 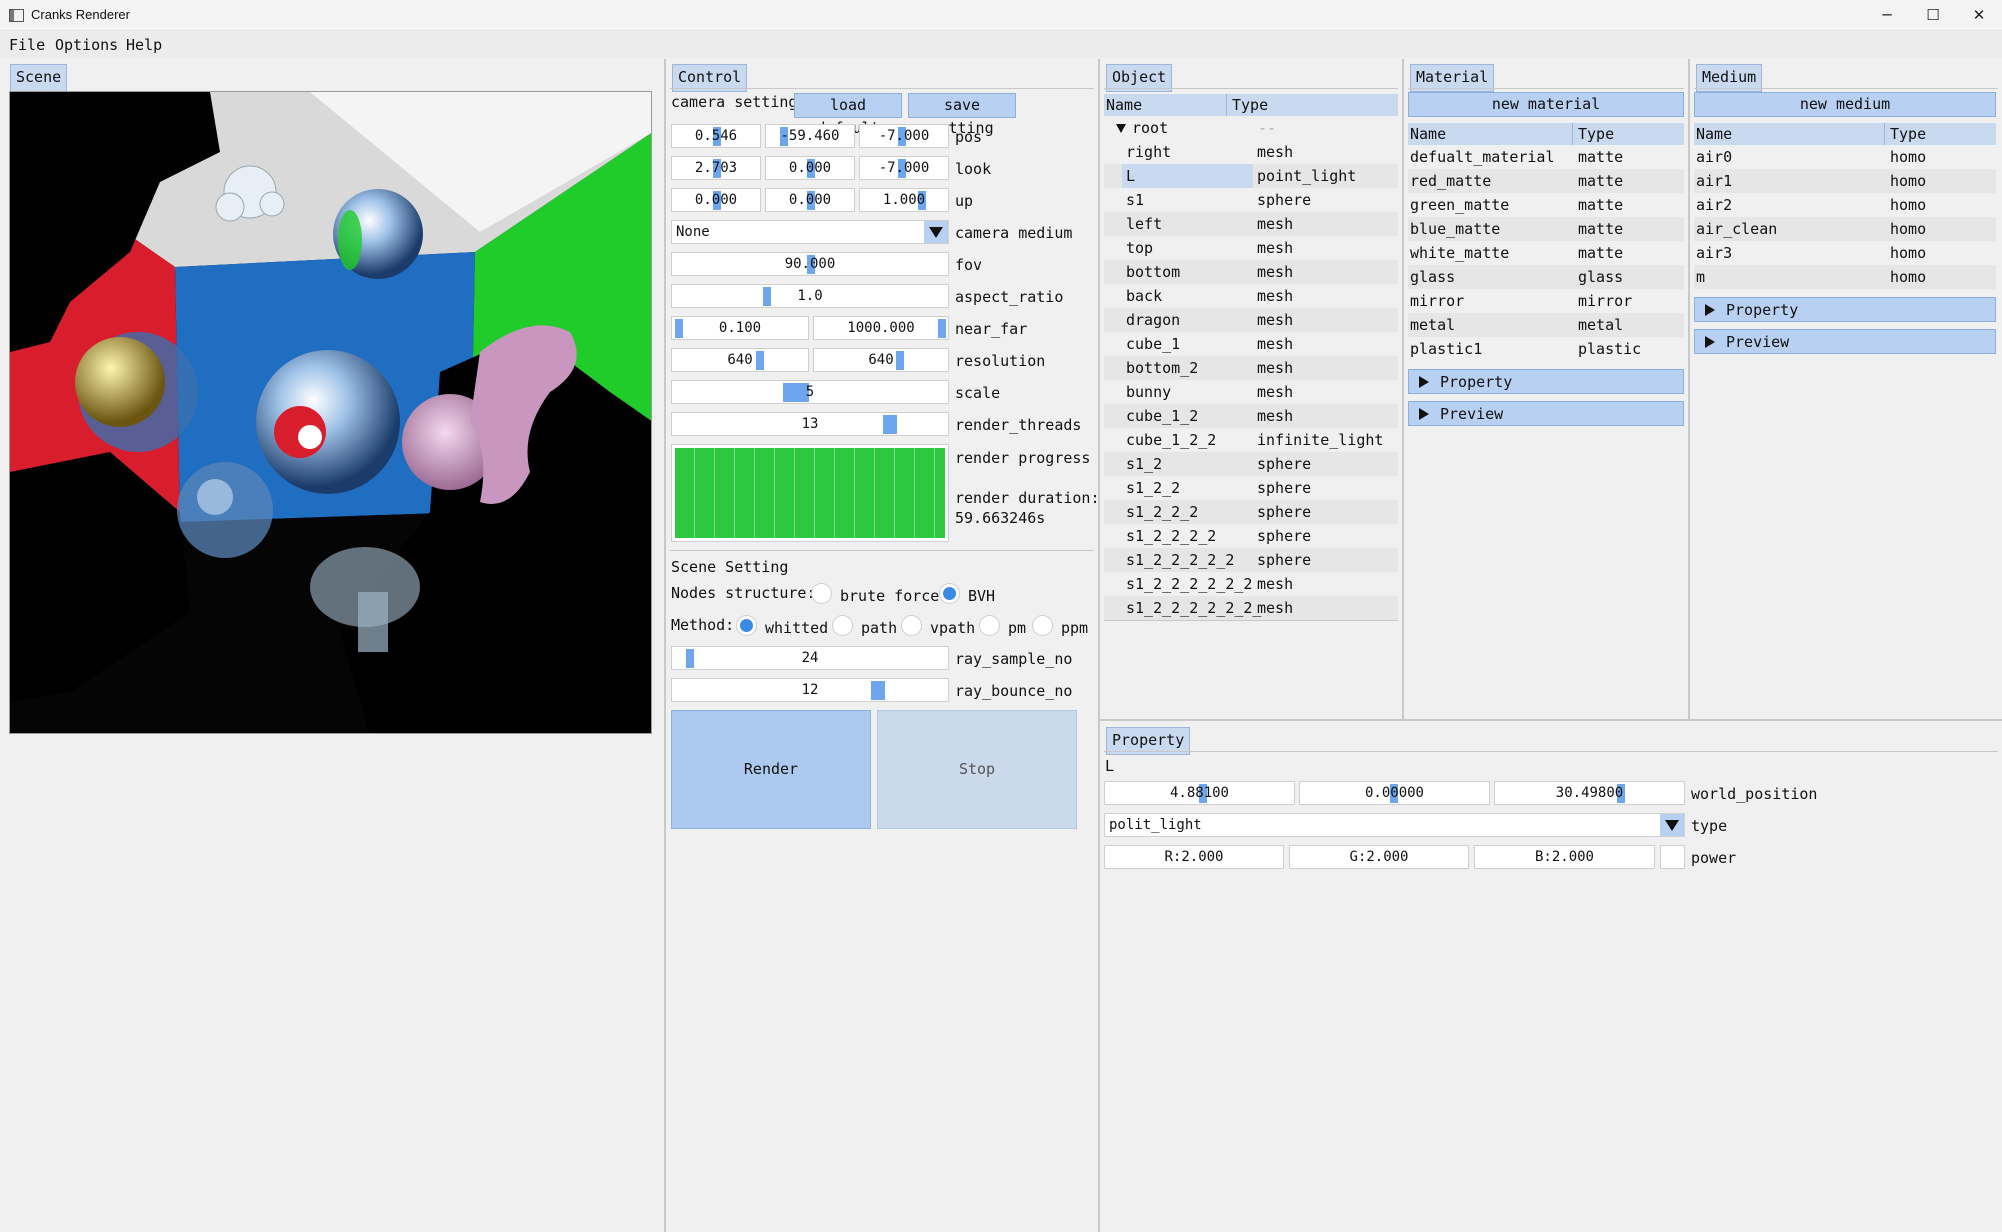 I want to click on table-row: s1_2_2_2_2_2 sphere, so click(x=1251, y=560).